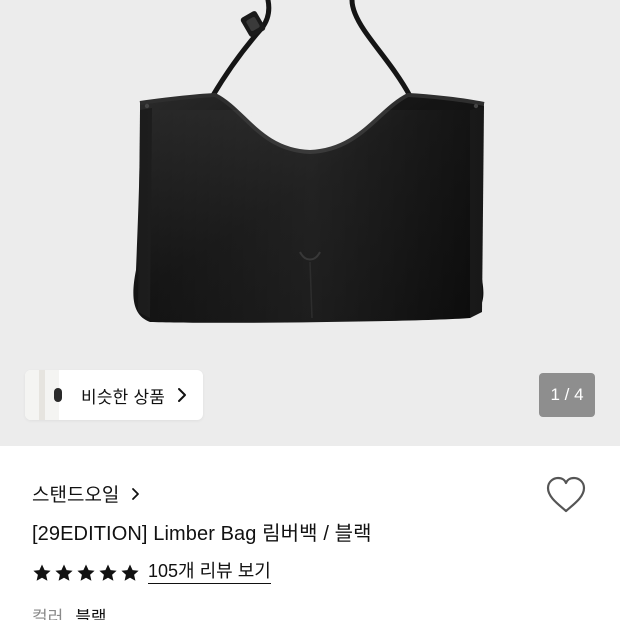 Image resolution: width=620 pixels, height=620 pixels. I want to click on similar-products-label: 비슷한 상품, so click(123, 397).